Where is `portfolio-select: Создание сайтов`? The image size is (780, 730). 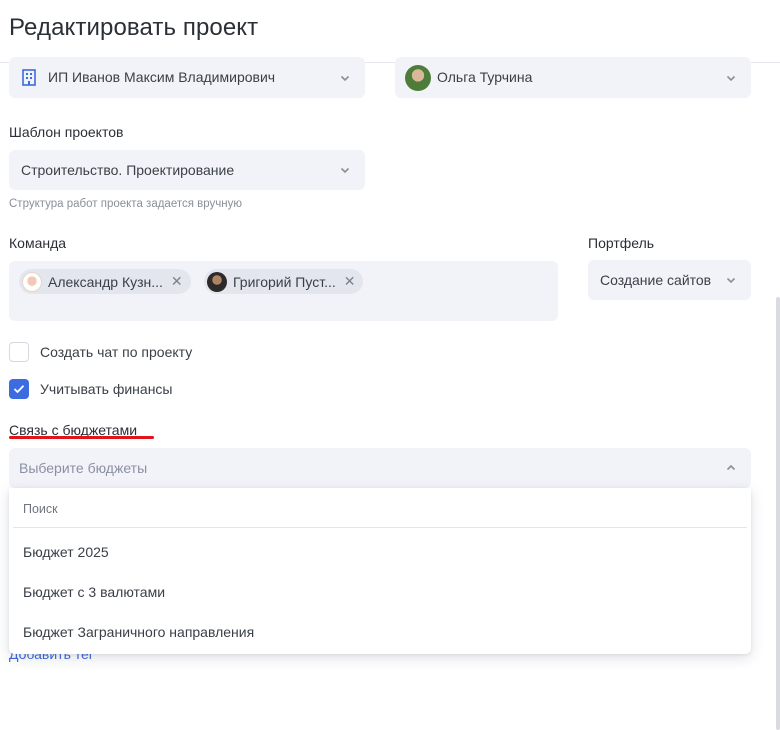 portfolio-select: Создание сайтов is located at coordinates (669, 280).